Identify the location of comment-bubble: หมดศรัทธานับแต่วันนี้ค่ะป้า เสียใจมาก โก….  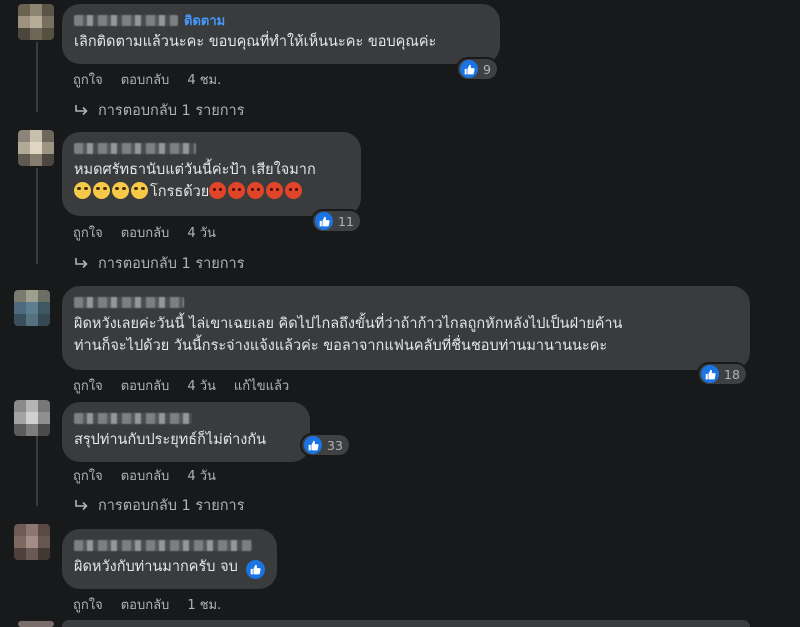
(211, 174).